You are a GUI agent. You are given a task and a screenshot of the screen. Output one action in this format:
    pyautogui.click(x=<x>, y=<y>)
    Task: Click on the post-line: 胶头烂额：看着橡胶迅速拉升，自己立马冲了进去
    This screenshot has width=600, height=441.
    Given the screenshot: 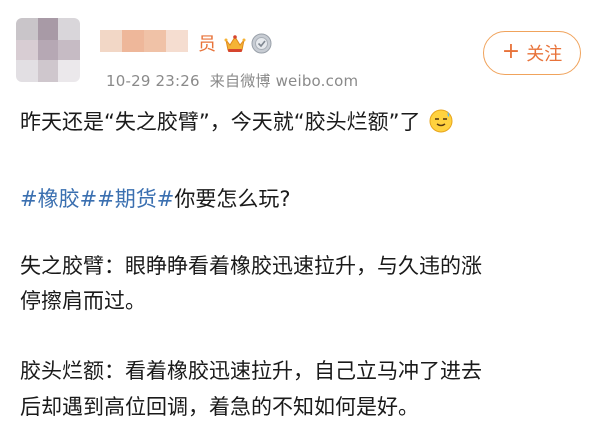 What is the action you would take?
    pyautogui.click(x=251, y=371)
    